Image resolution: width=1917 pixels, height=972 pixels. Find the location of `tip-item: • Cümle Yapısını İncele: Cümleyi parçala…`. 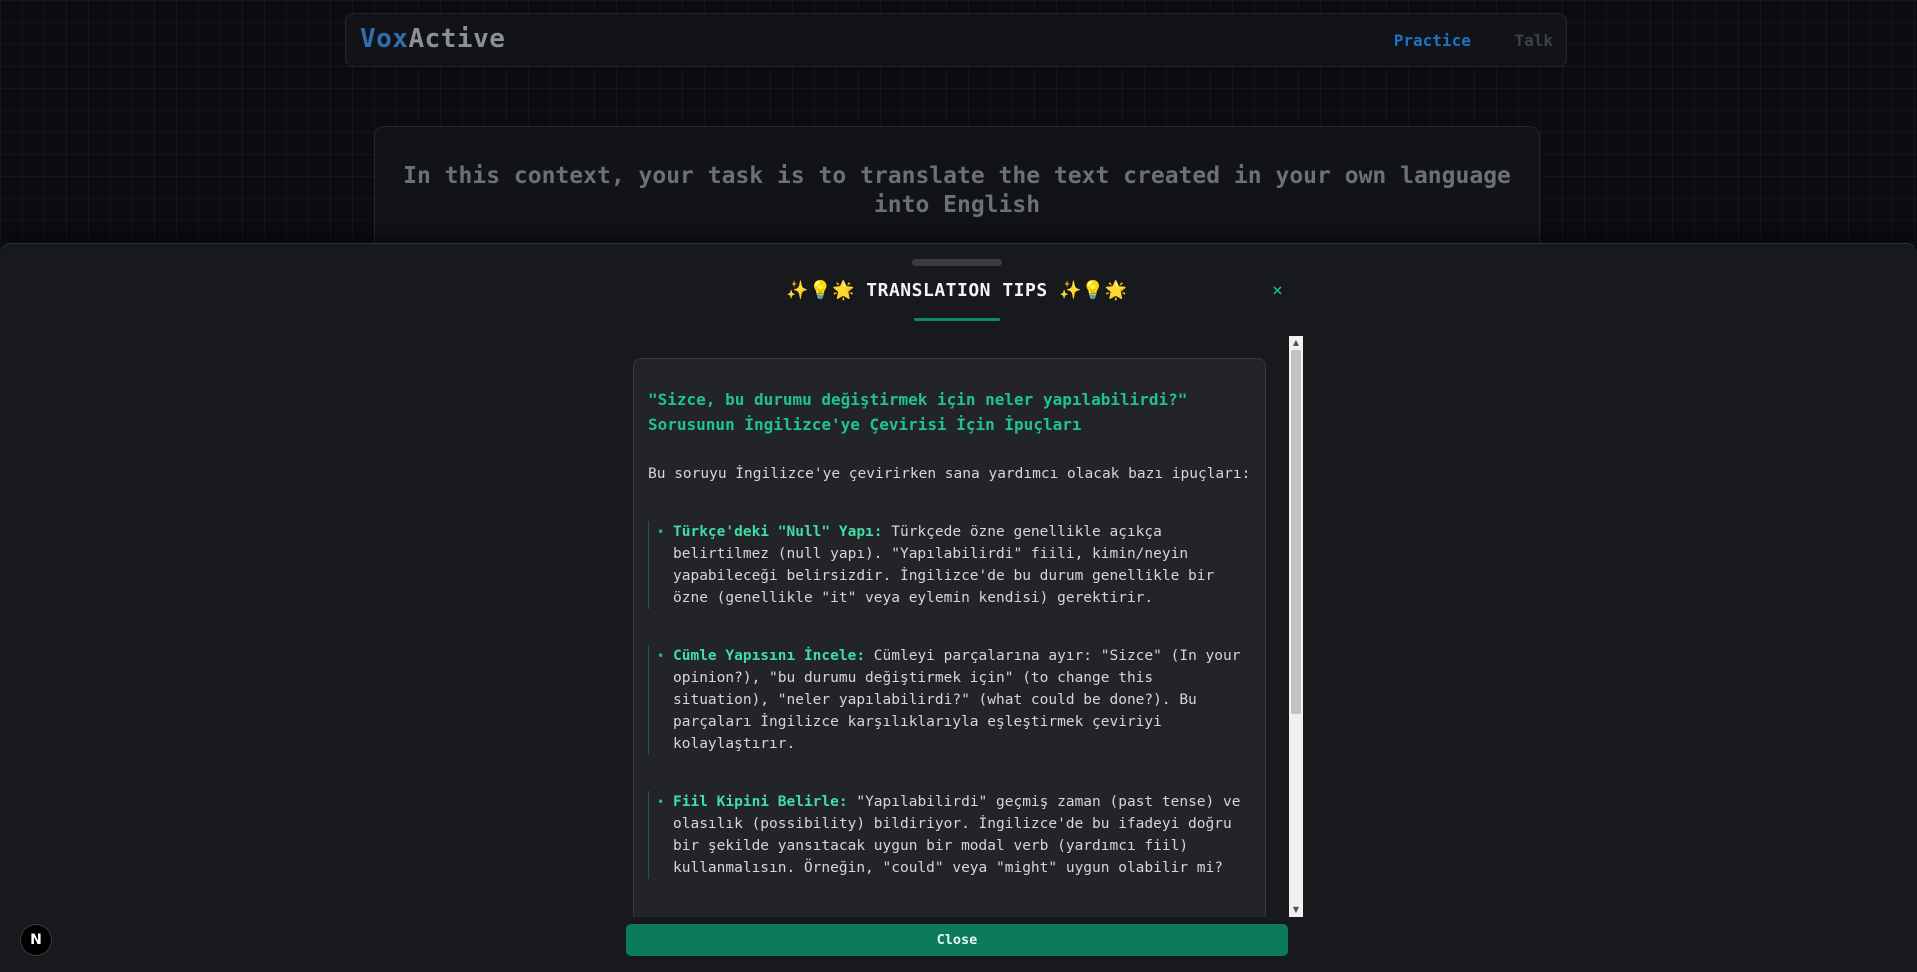

tip-item: • Cümle Yapısını İncele: Cümleyi parçala… is located at coordinates (949, 700).